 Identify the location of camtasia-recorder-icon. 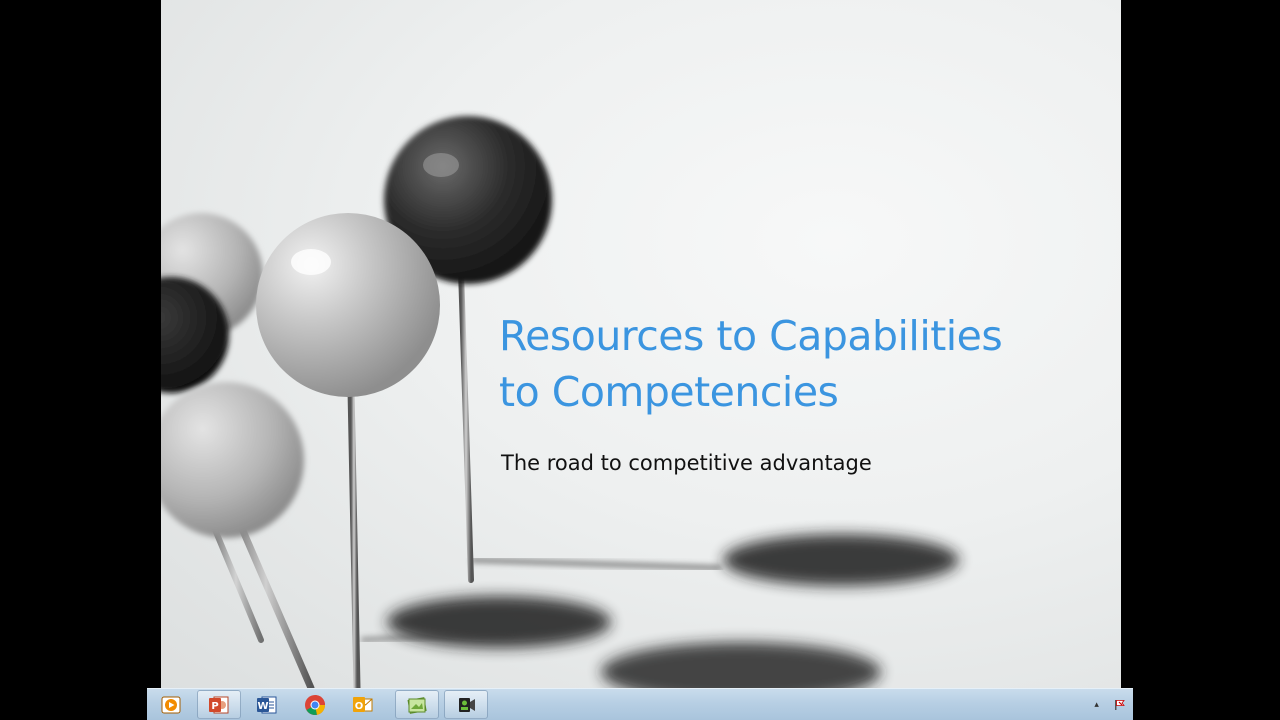
(467, 704).